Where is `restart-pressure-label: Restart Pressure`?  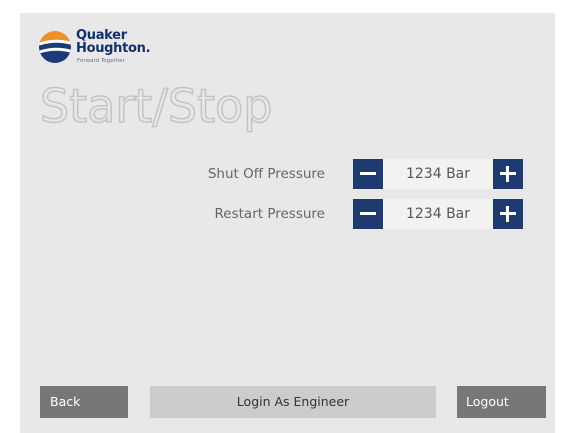 restart-pressure-label: Restart Pressure is located at coordinates (269, 214).